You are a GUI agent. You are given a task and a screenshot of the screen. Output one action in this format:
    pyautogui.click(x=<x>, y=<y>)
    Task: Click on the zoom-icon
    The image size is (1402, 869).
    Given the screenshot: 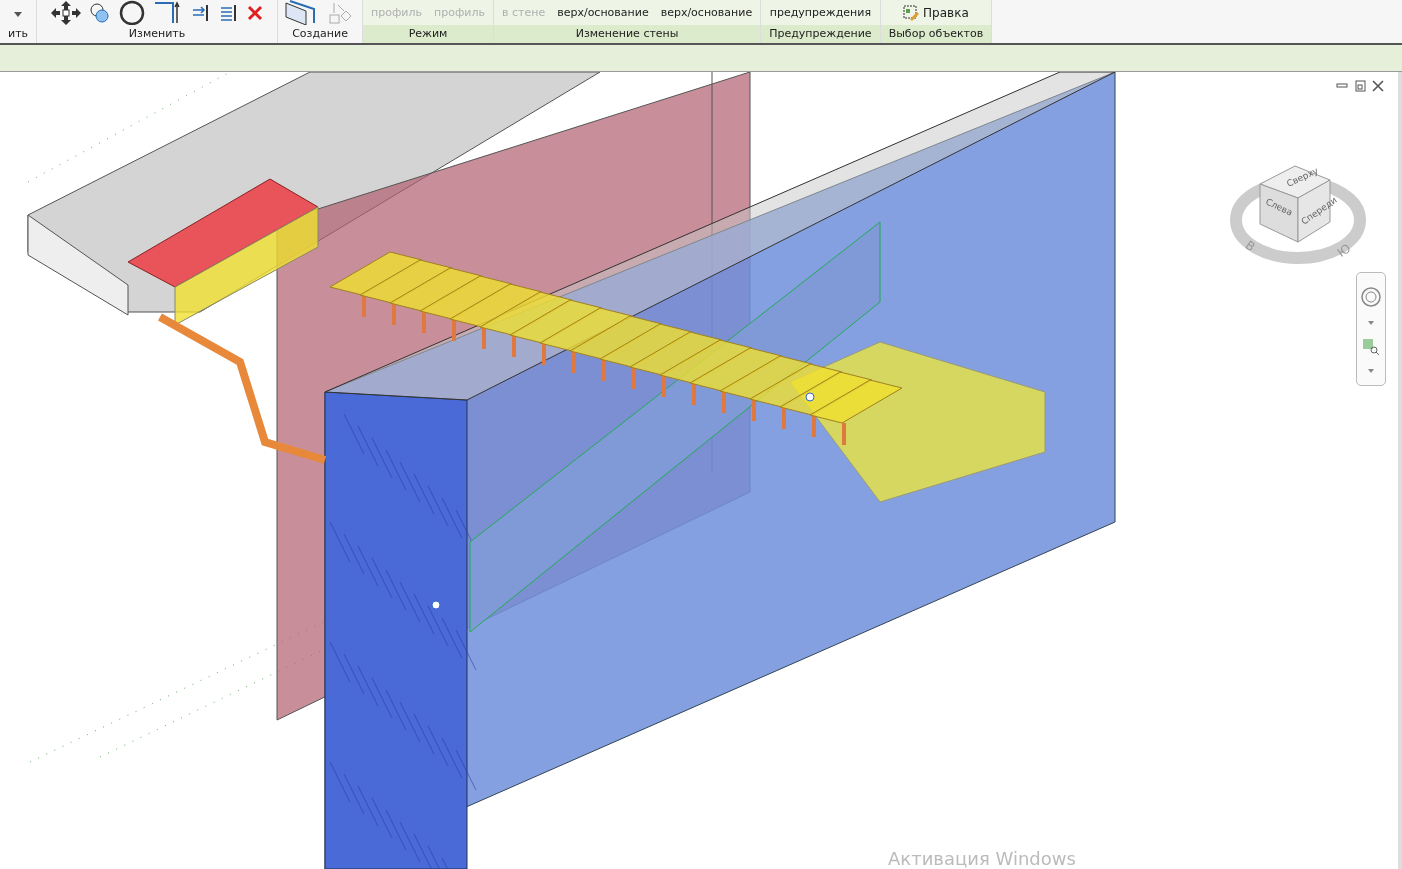 What is the action you would take?
    pyautogui.click(x=1371, y=346)
    